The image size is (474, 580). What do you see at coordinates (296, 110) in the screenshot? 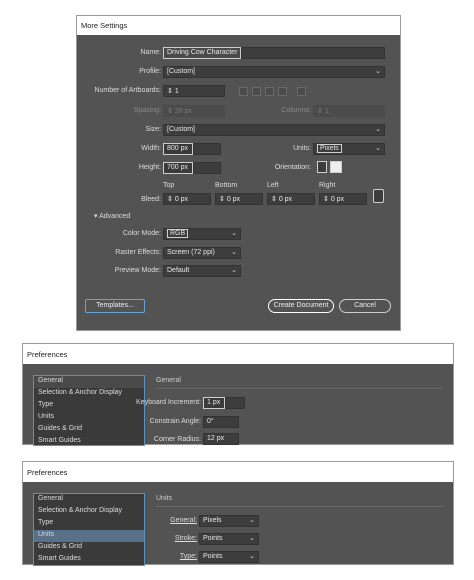
I see `columns-label: Columns:` at bounding box center [296, 110].